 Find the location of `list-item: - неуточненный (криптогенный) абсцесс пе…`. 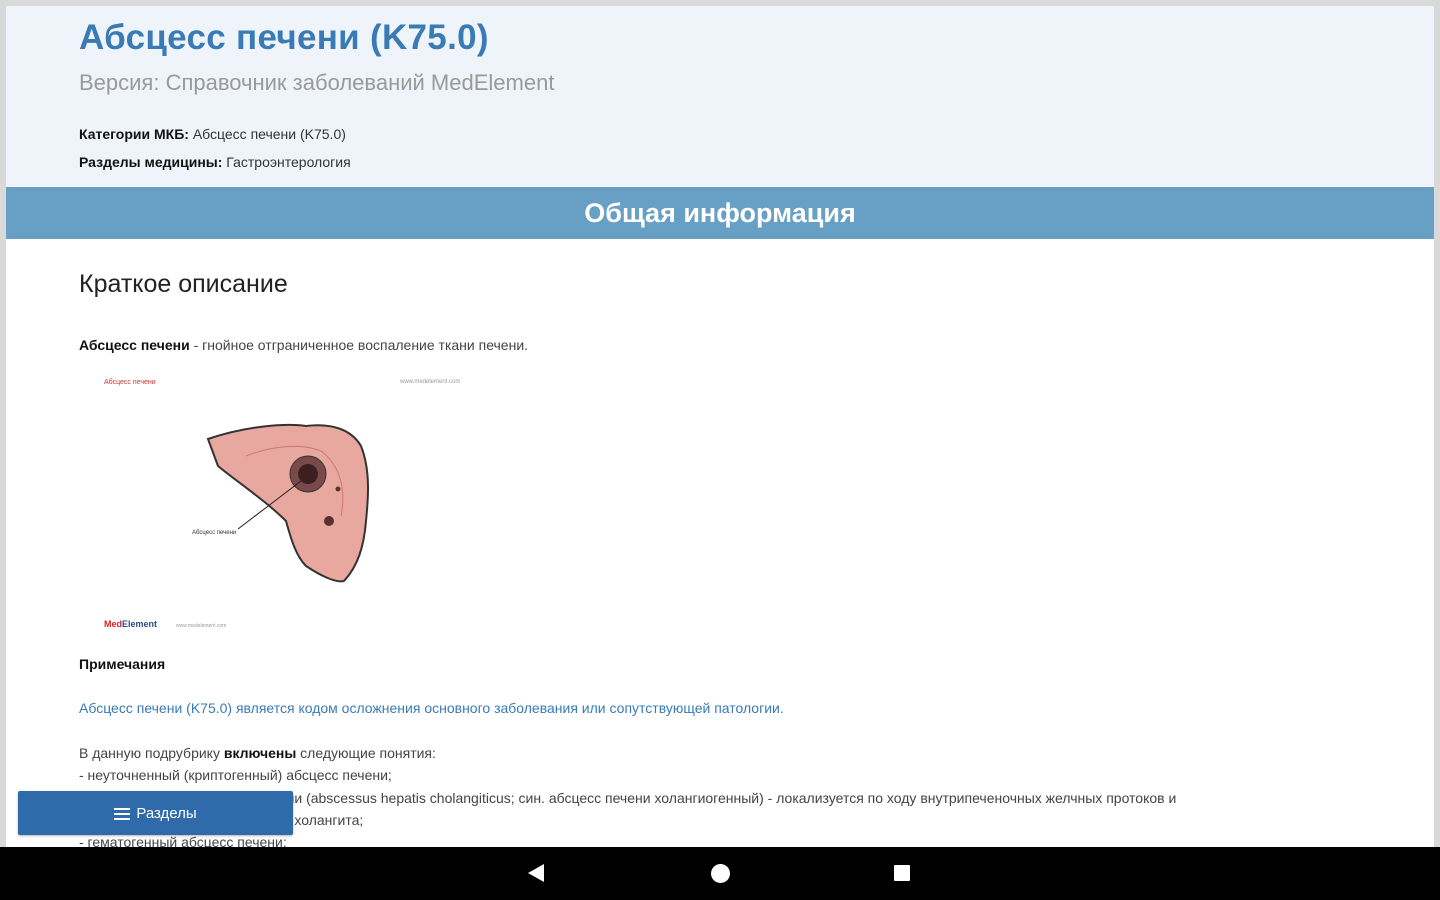

list-item: - неуточненный (криптогенный) абсцесс пе… is located at coordinates (235, 775).